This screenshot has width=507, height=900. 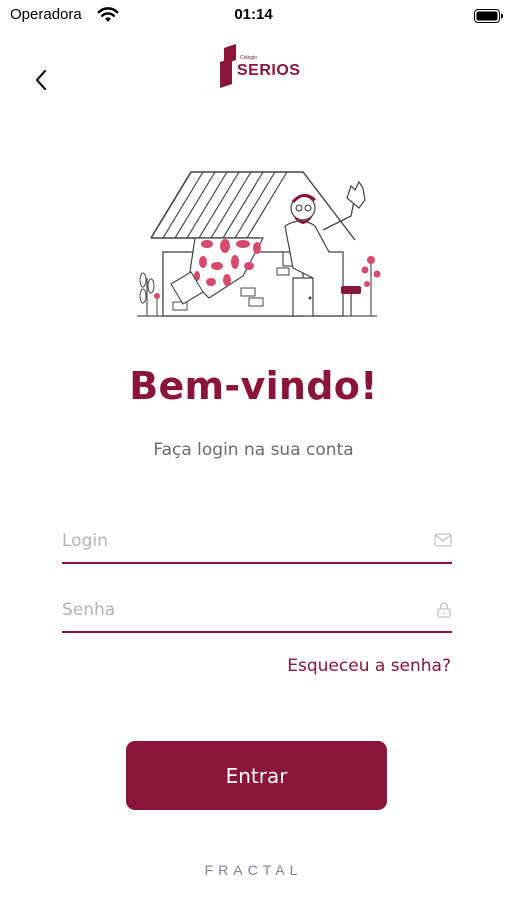 I want to click on welcome-title: Bem-vindo!, so click(x=253, y=386).